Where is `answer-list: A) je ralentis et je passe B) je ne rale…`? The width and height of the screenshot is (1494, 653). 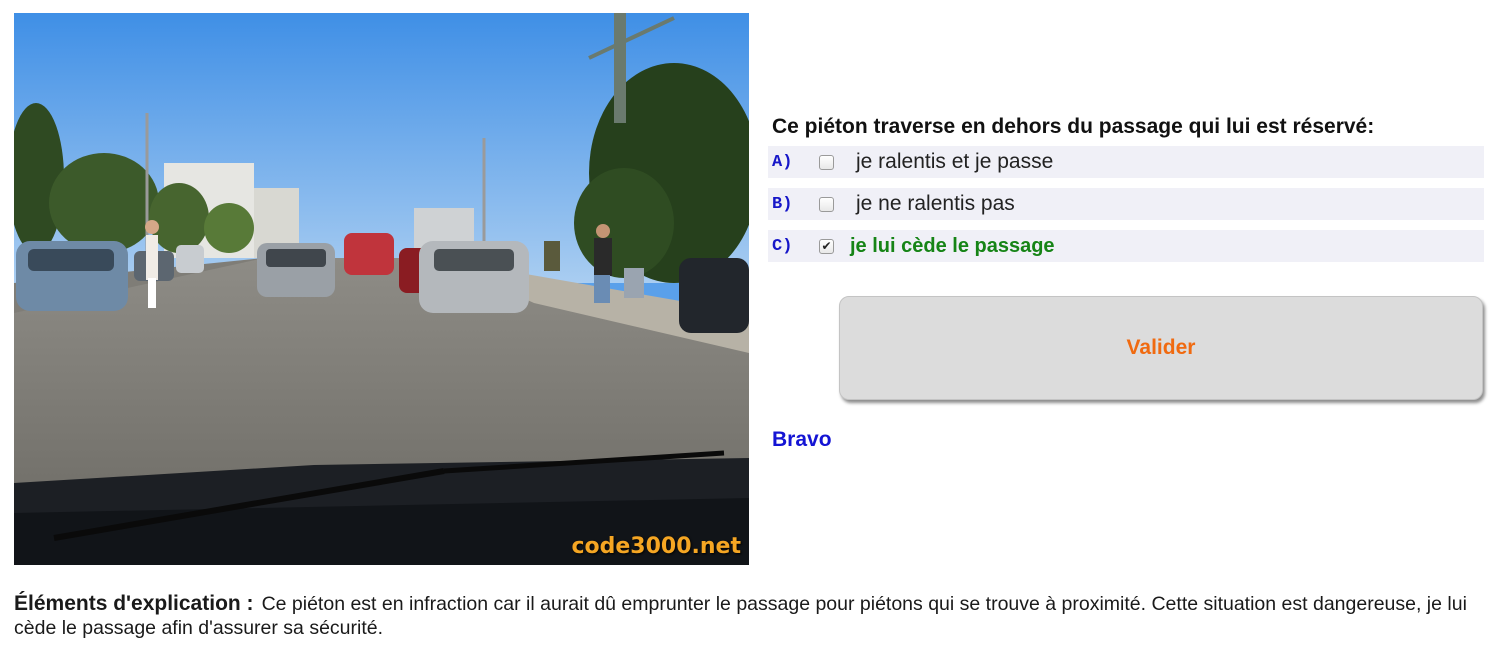 answer-list: A) je ralentis et je passe B) je ne rale… is located at coordinates (1126, 209).